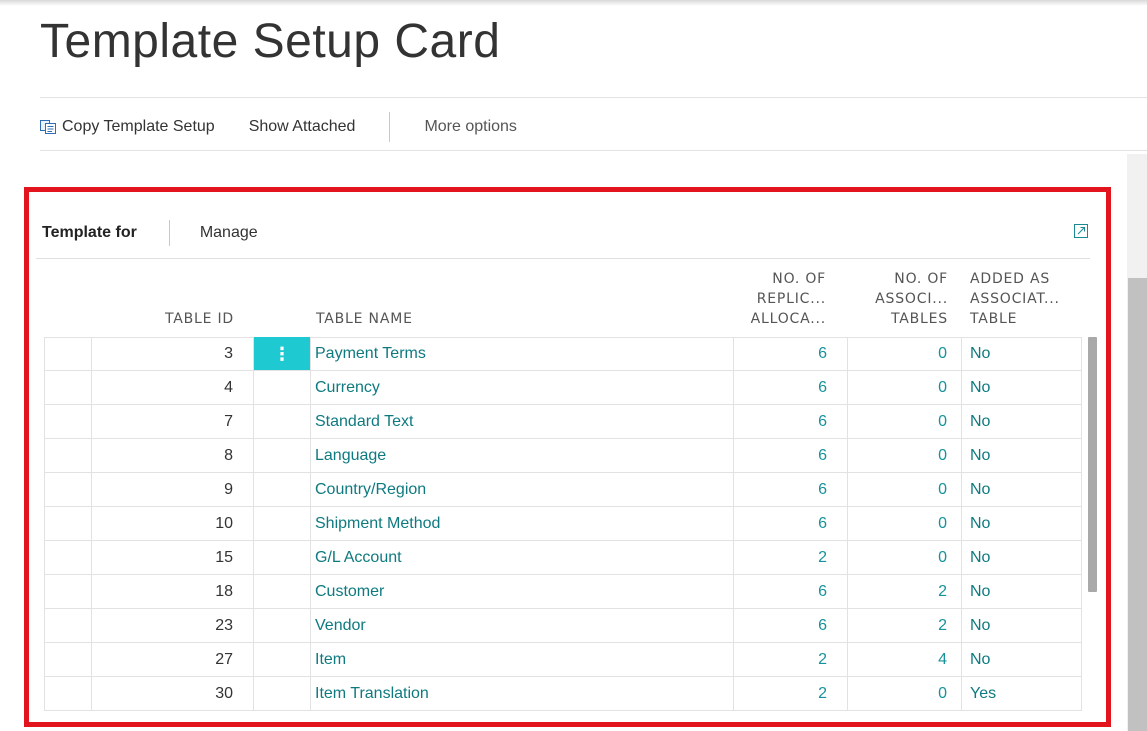 The width and height of the screenshot is (1147, 731). Describe the element at coordinates (573, 3) in the screenshot. I see `window-top-edge` at that location.